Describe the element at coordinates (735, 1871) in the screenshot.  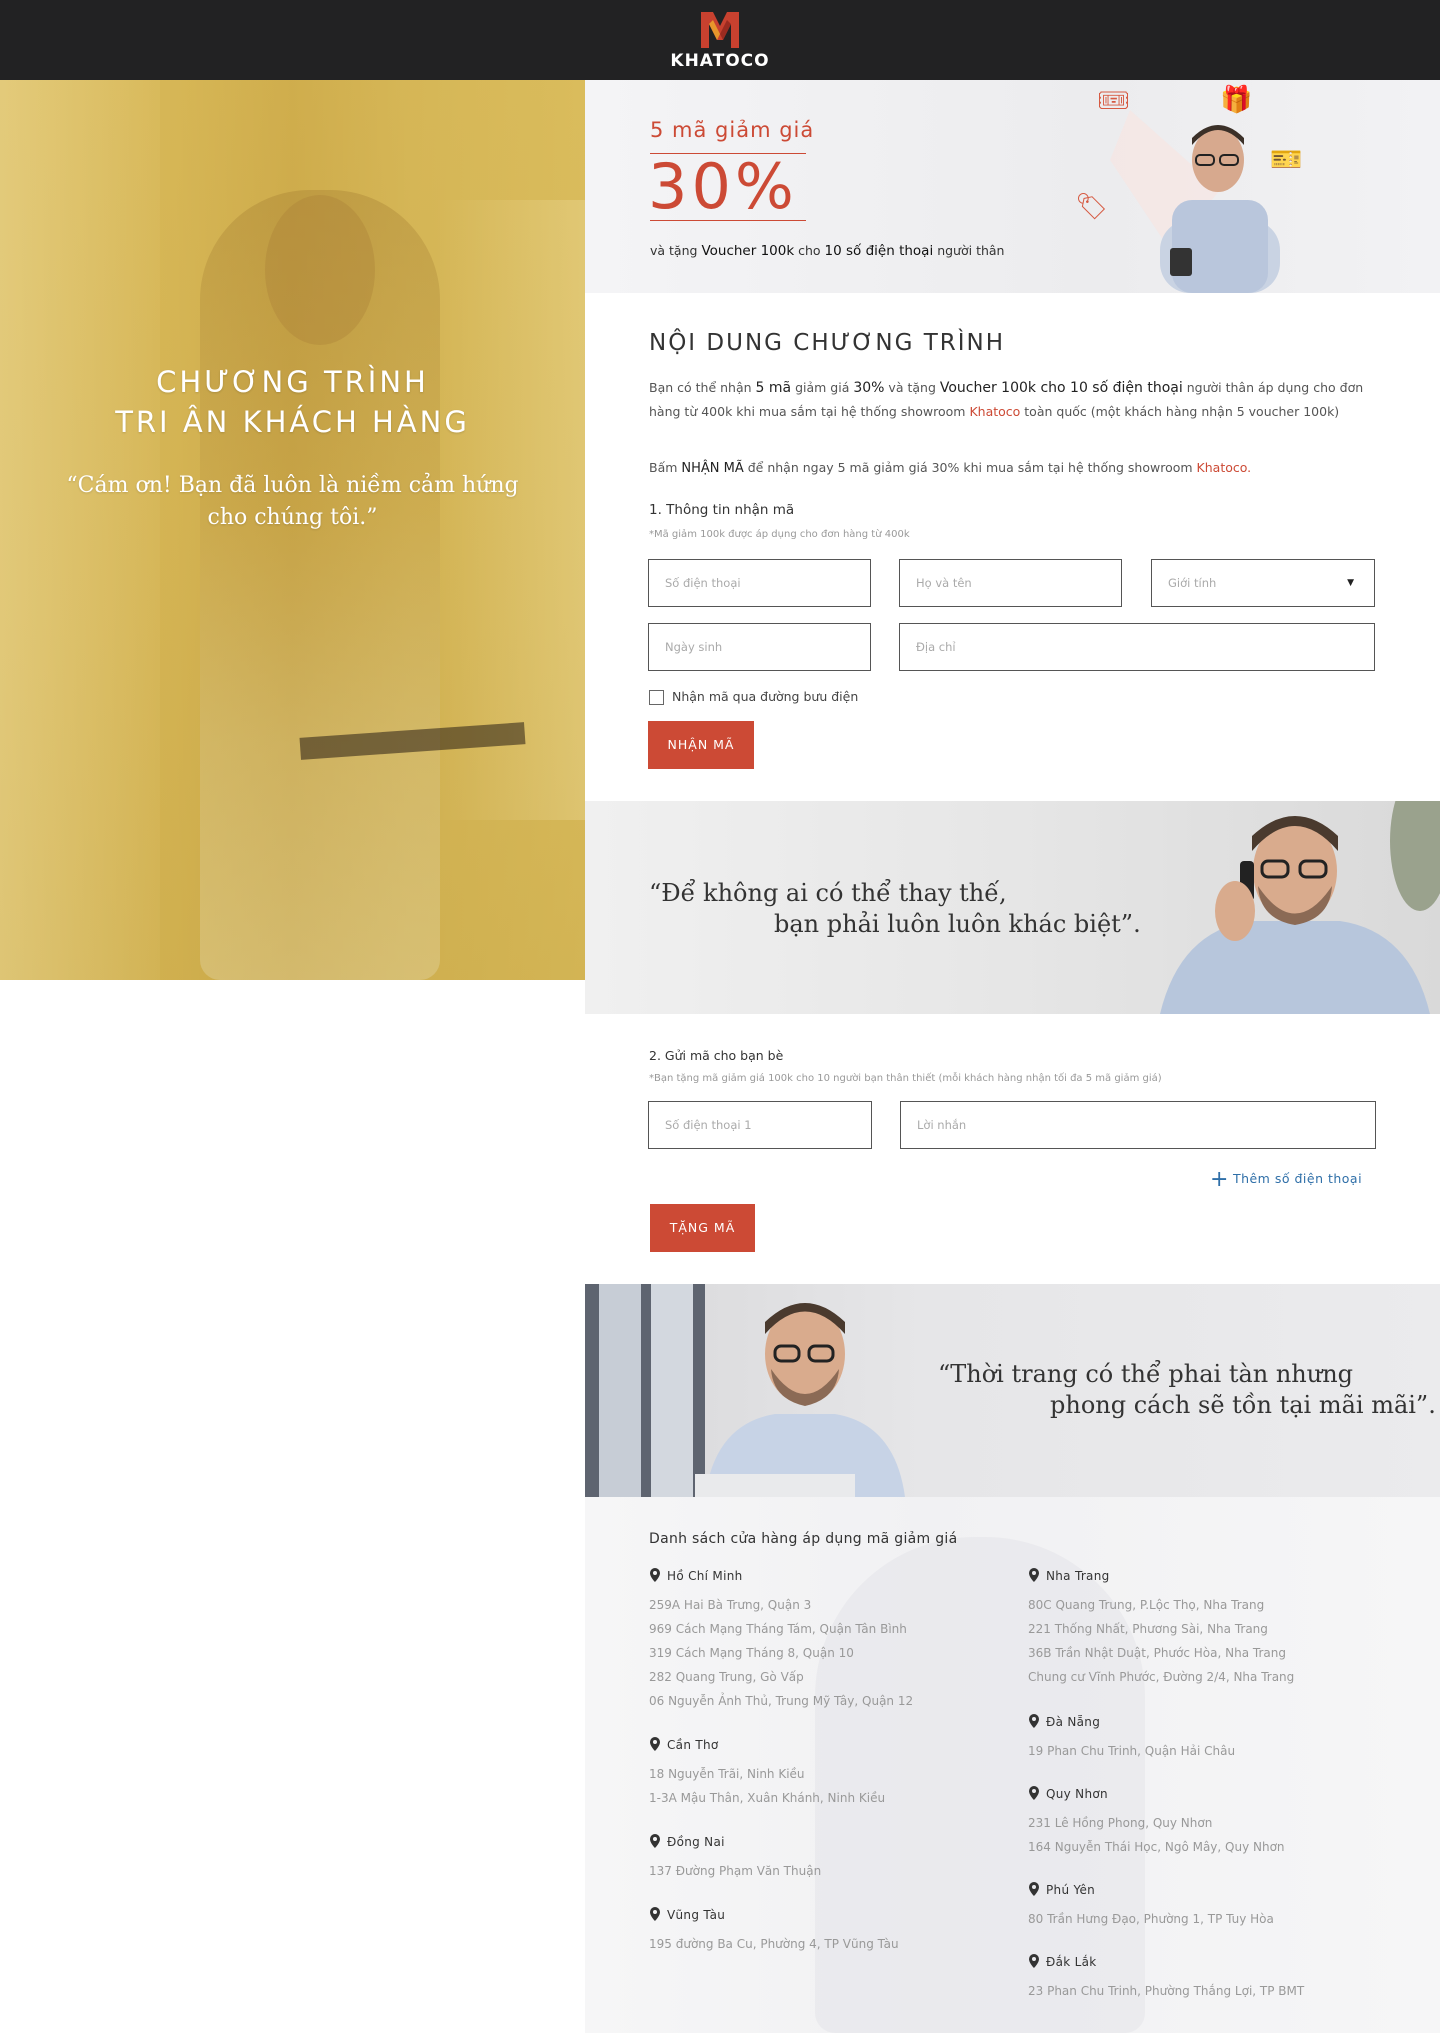
I see `store-address-list: 137 Đường Phạm Văn Thuận` at that location.